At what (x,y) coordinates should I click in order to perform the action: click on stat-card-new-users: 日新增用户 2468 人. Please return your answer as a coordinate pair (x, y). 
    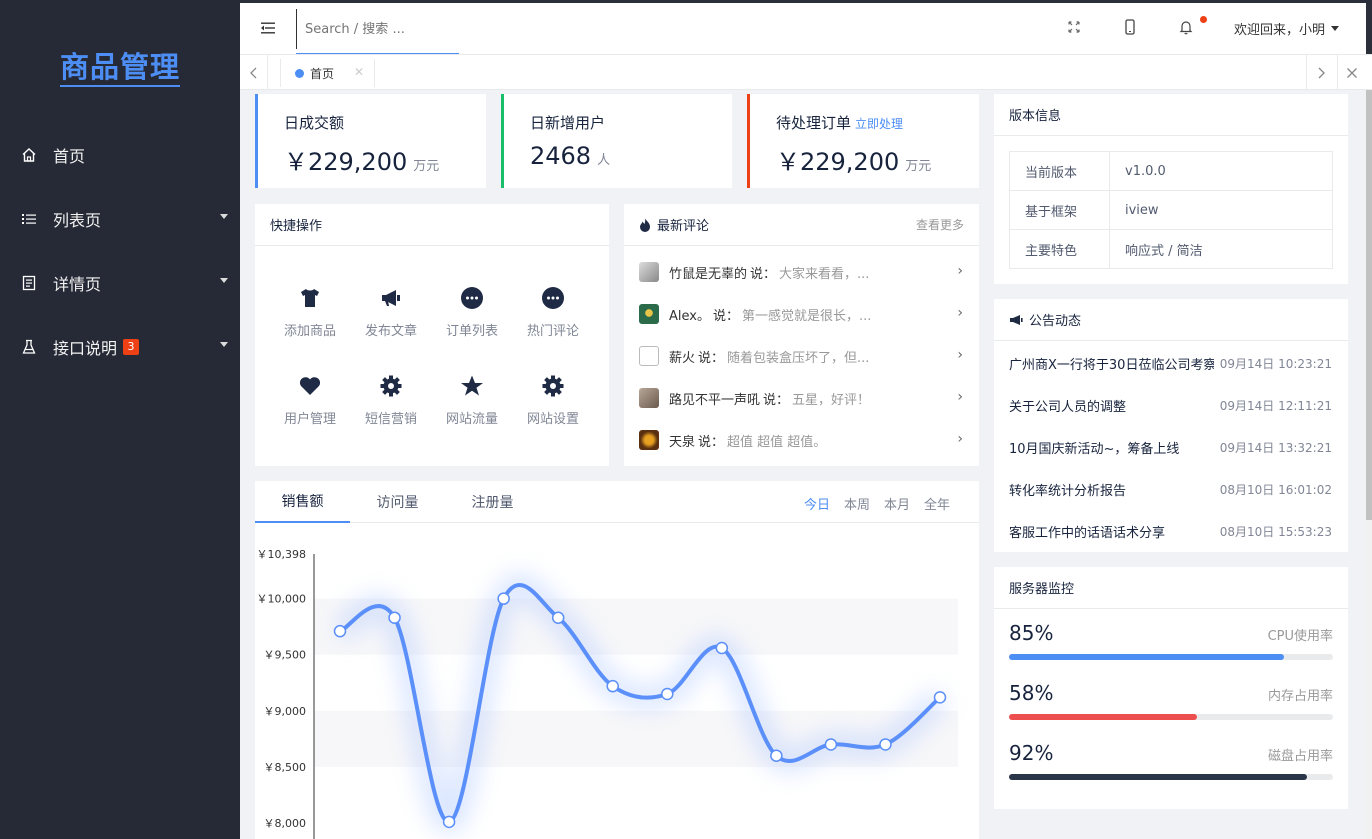
    Looking at the image, I should click on (616, 141).